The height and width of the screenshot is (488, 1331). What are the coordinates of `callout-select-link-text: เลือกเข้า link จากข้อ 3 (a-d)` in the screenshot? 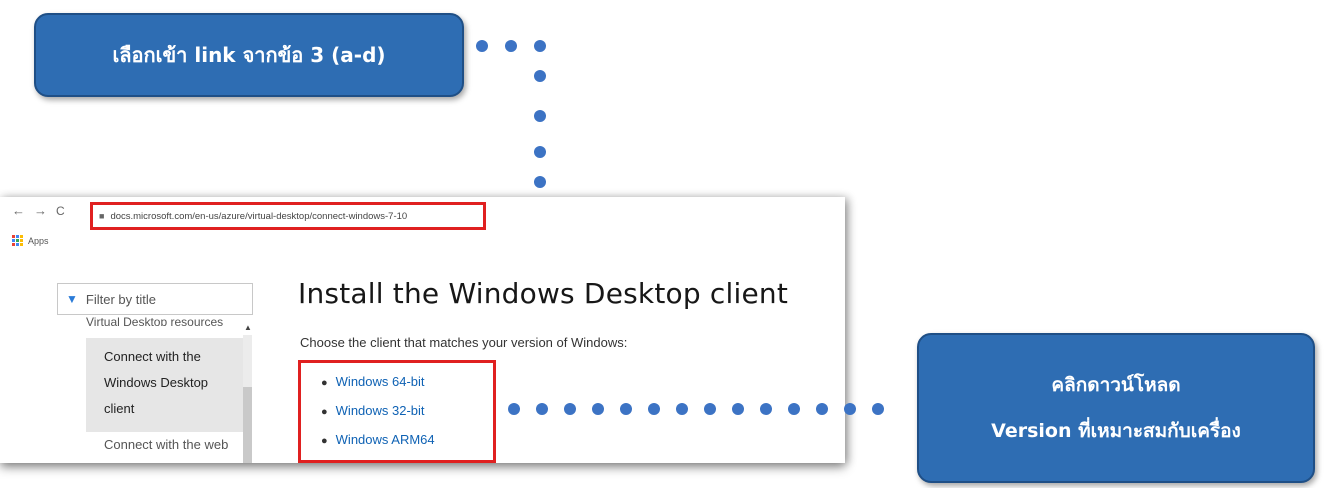 It's located at (249, 55).